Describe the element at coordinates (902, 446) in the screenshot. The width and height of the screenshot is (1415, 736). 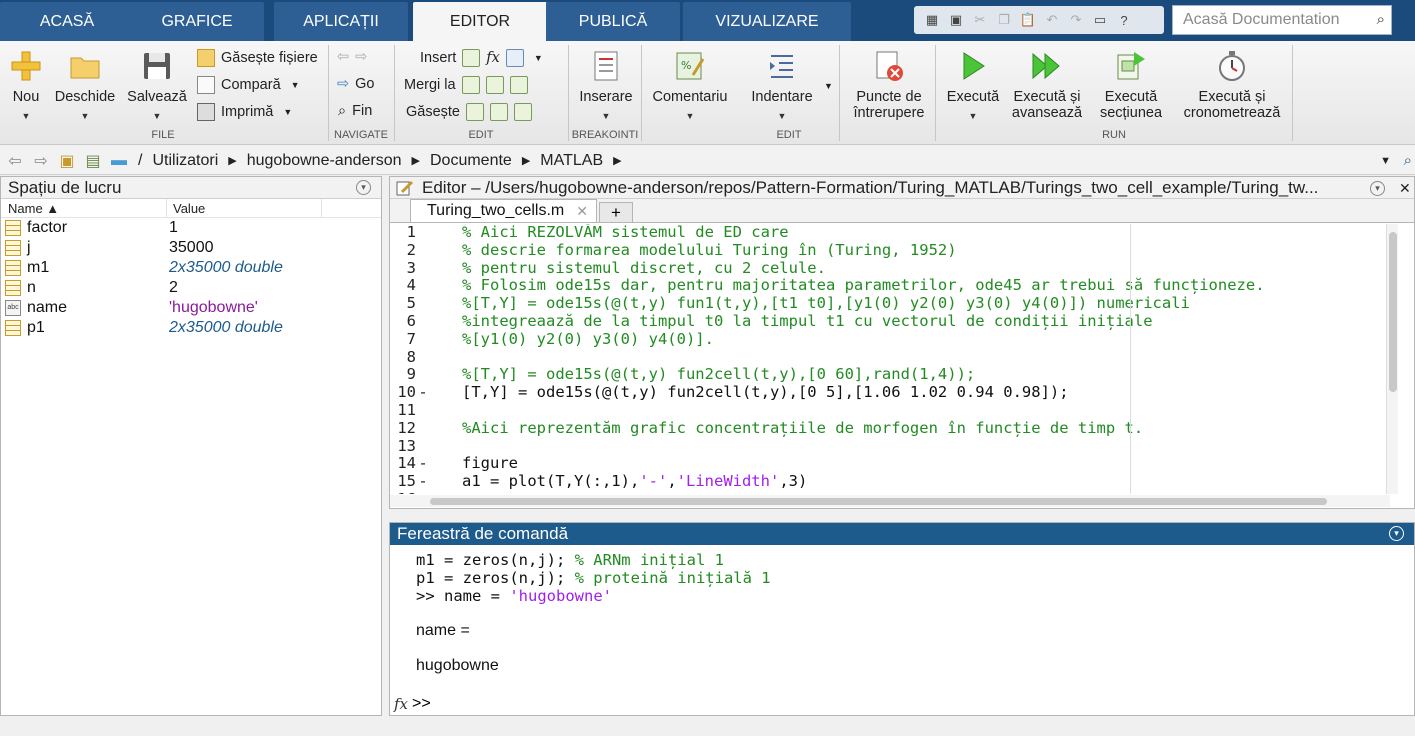
I see `code-line: 13` at that location.